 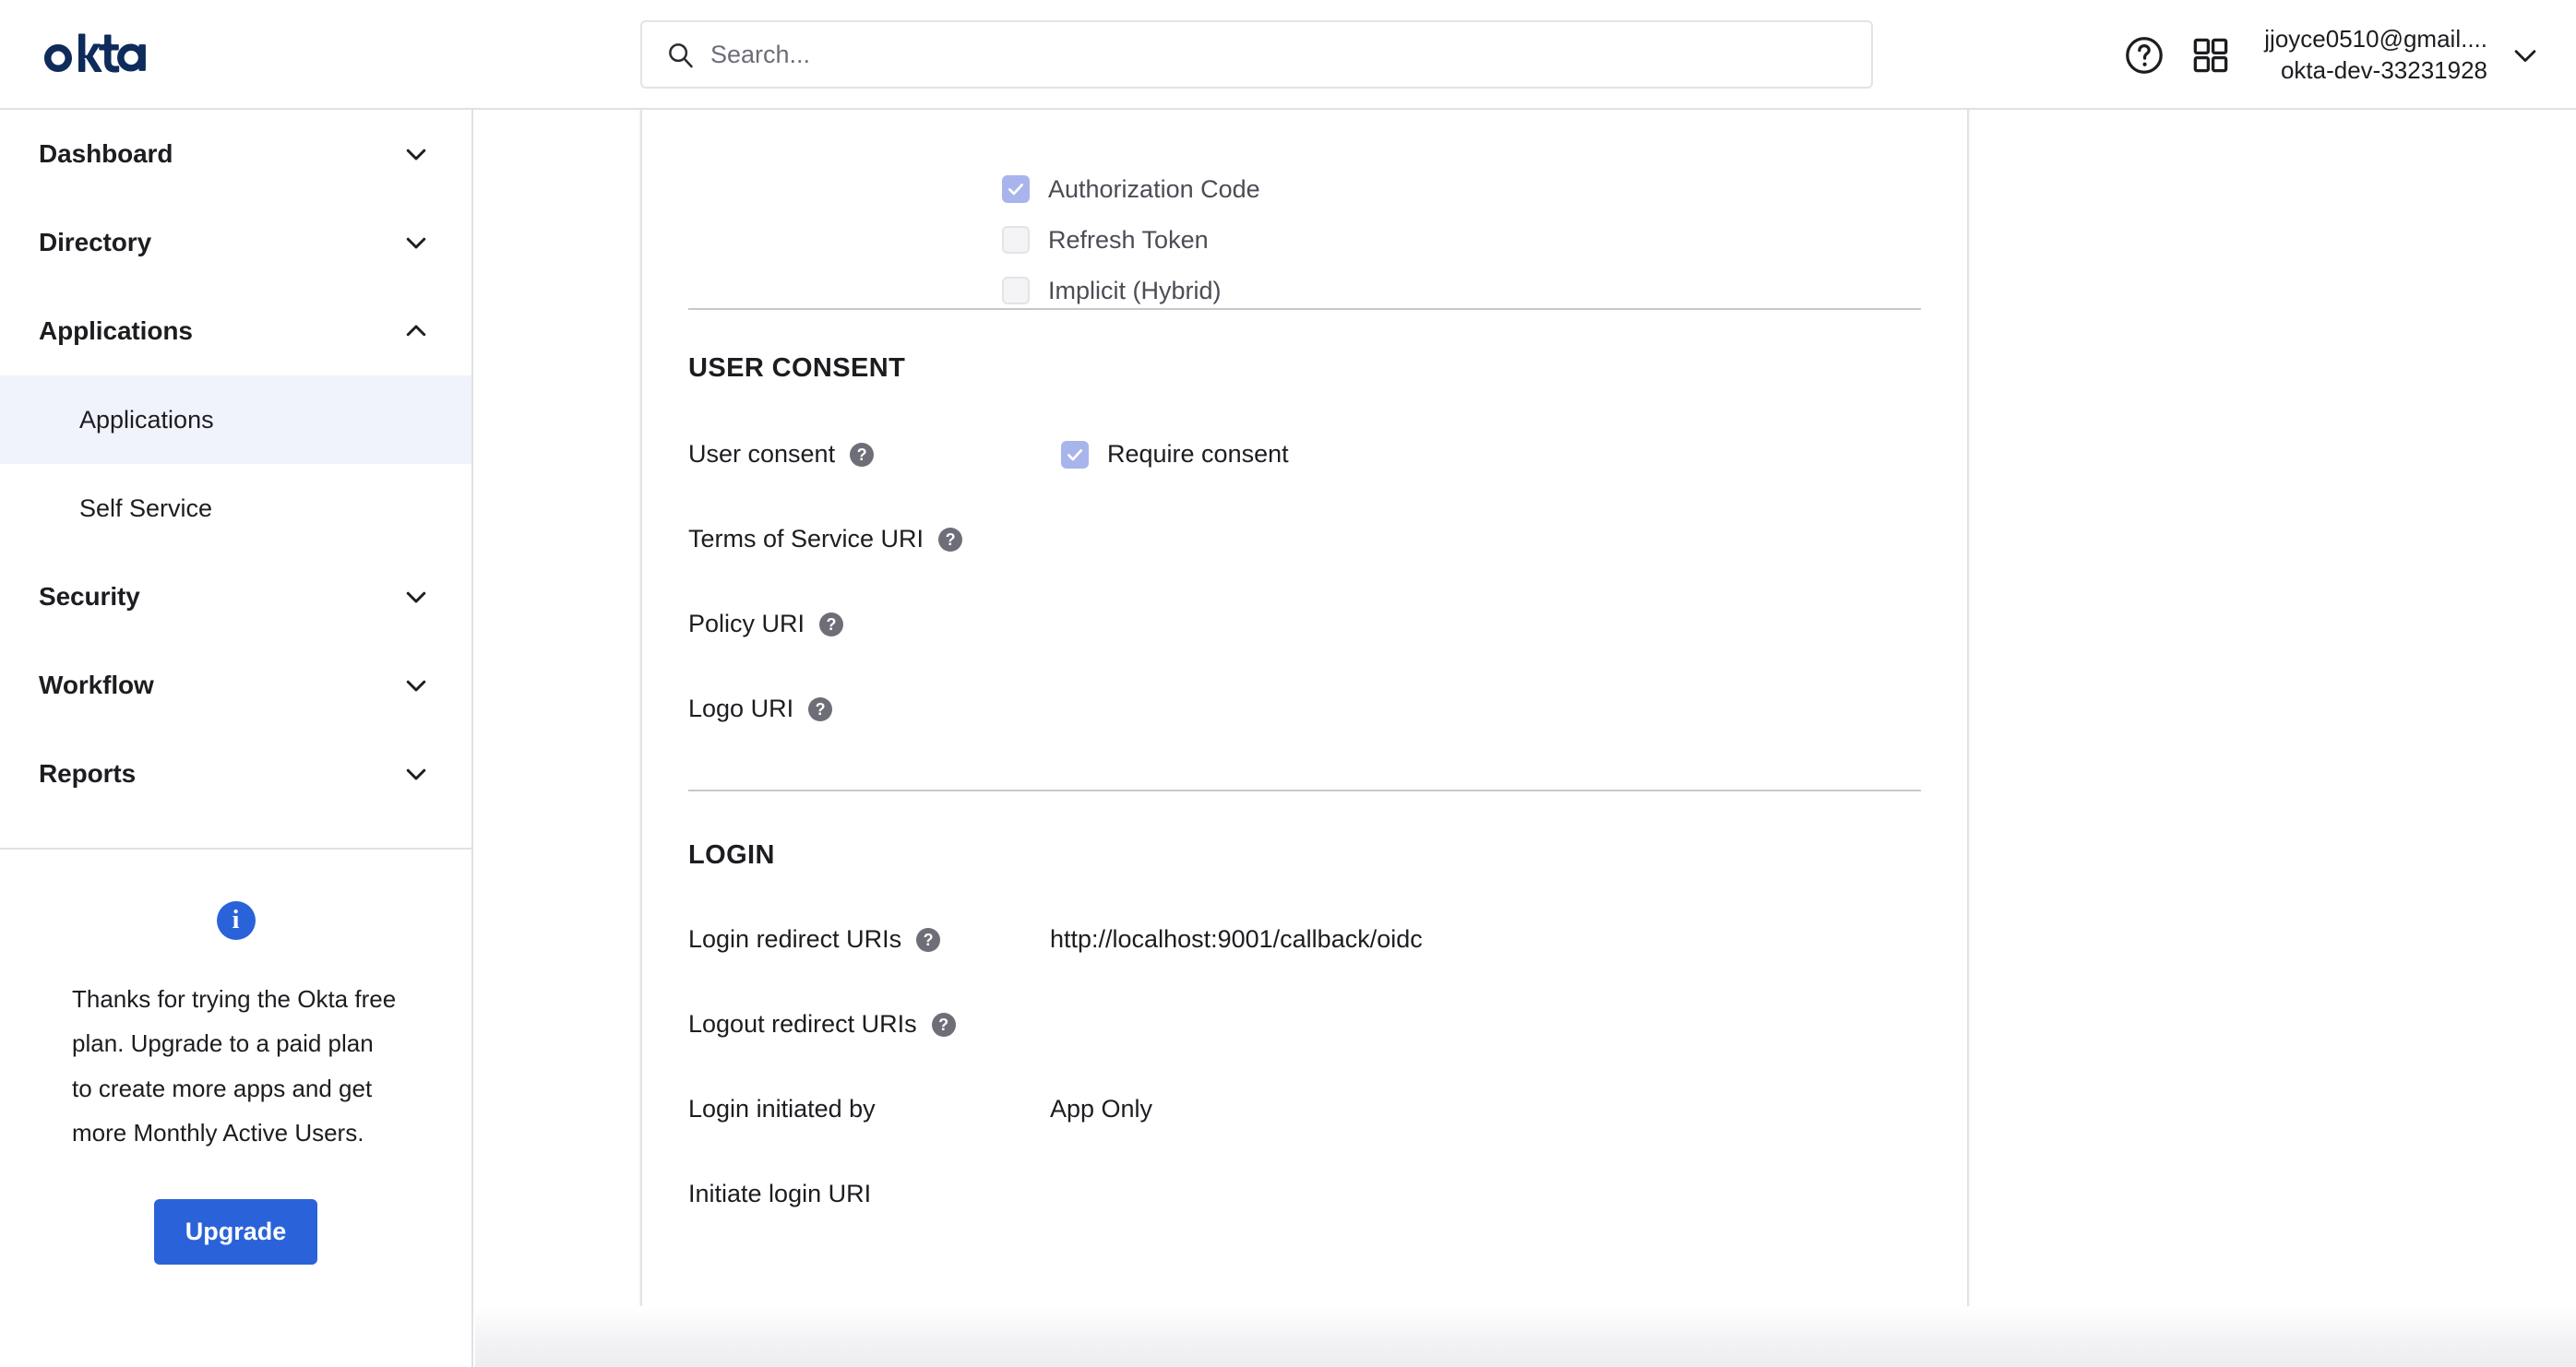 I want to click on sidebar-item-security: Security, so click(x=235, y=597).